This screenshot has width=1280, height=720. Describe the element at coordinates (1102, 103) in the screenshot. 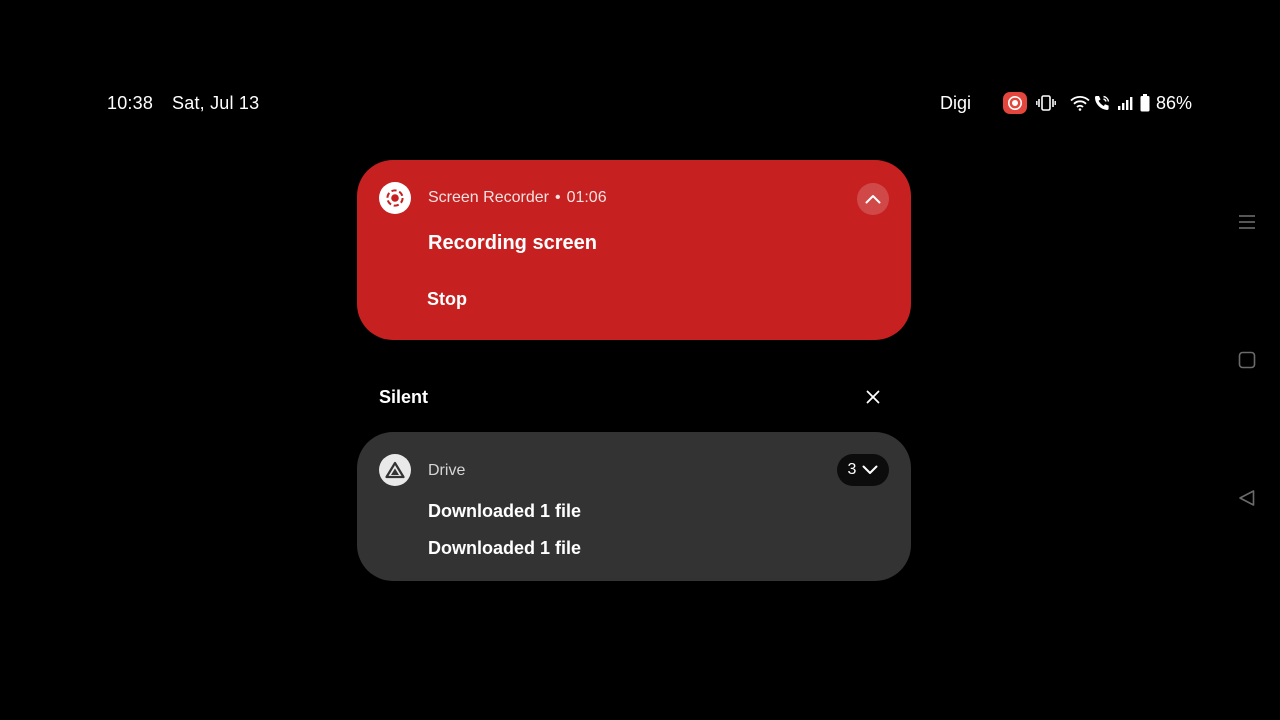

I see `wifi-calling-icon` at that location.